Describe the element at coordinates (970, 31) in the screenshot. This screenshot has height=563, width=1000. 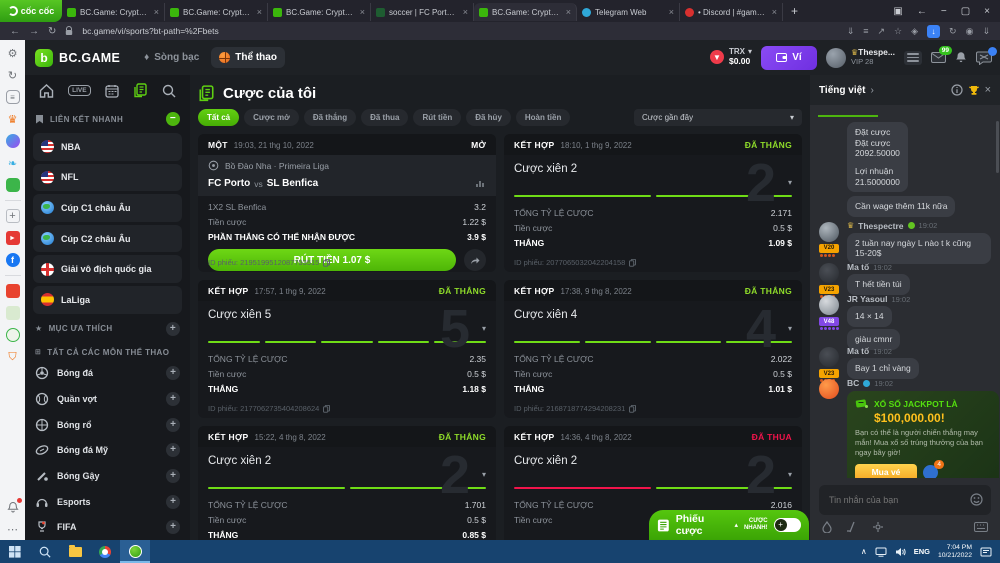
I see `profile-icon: ◉` at that location.